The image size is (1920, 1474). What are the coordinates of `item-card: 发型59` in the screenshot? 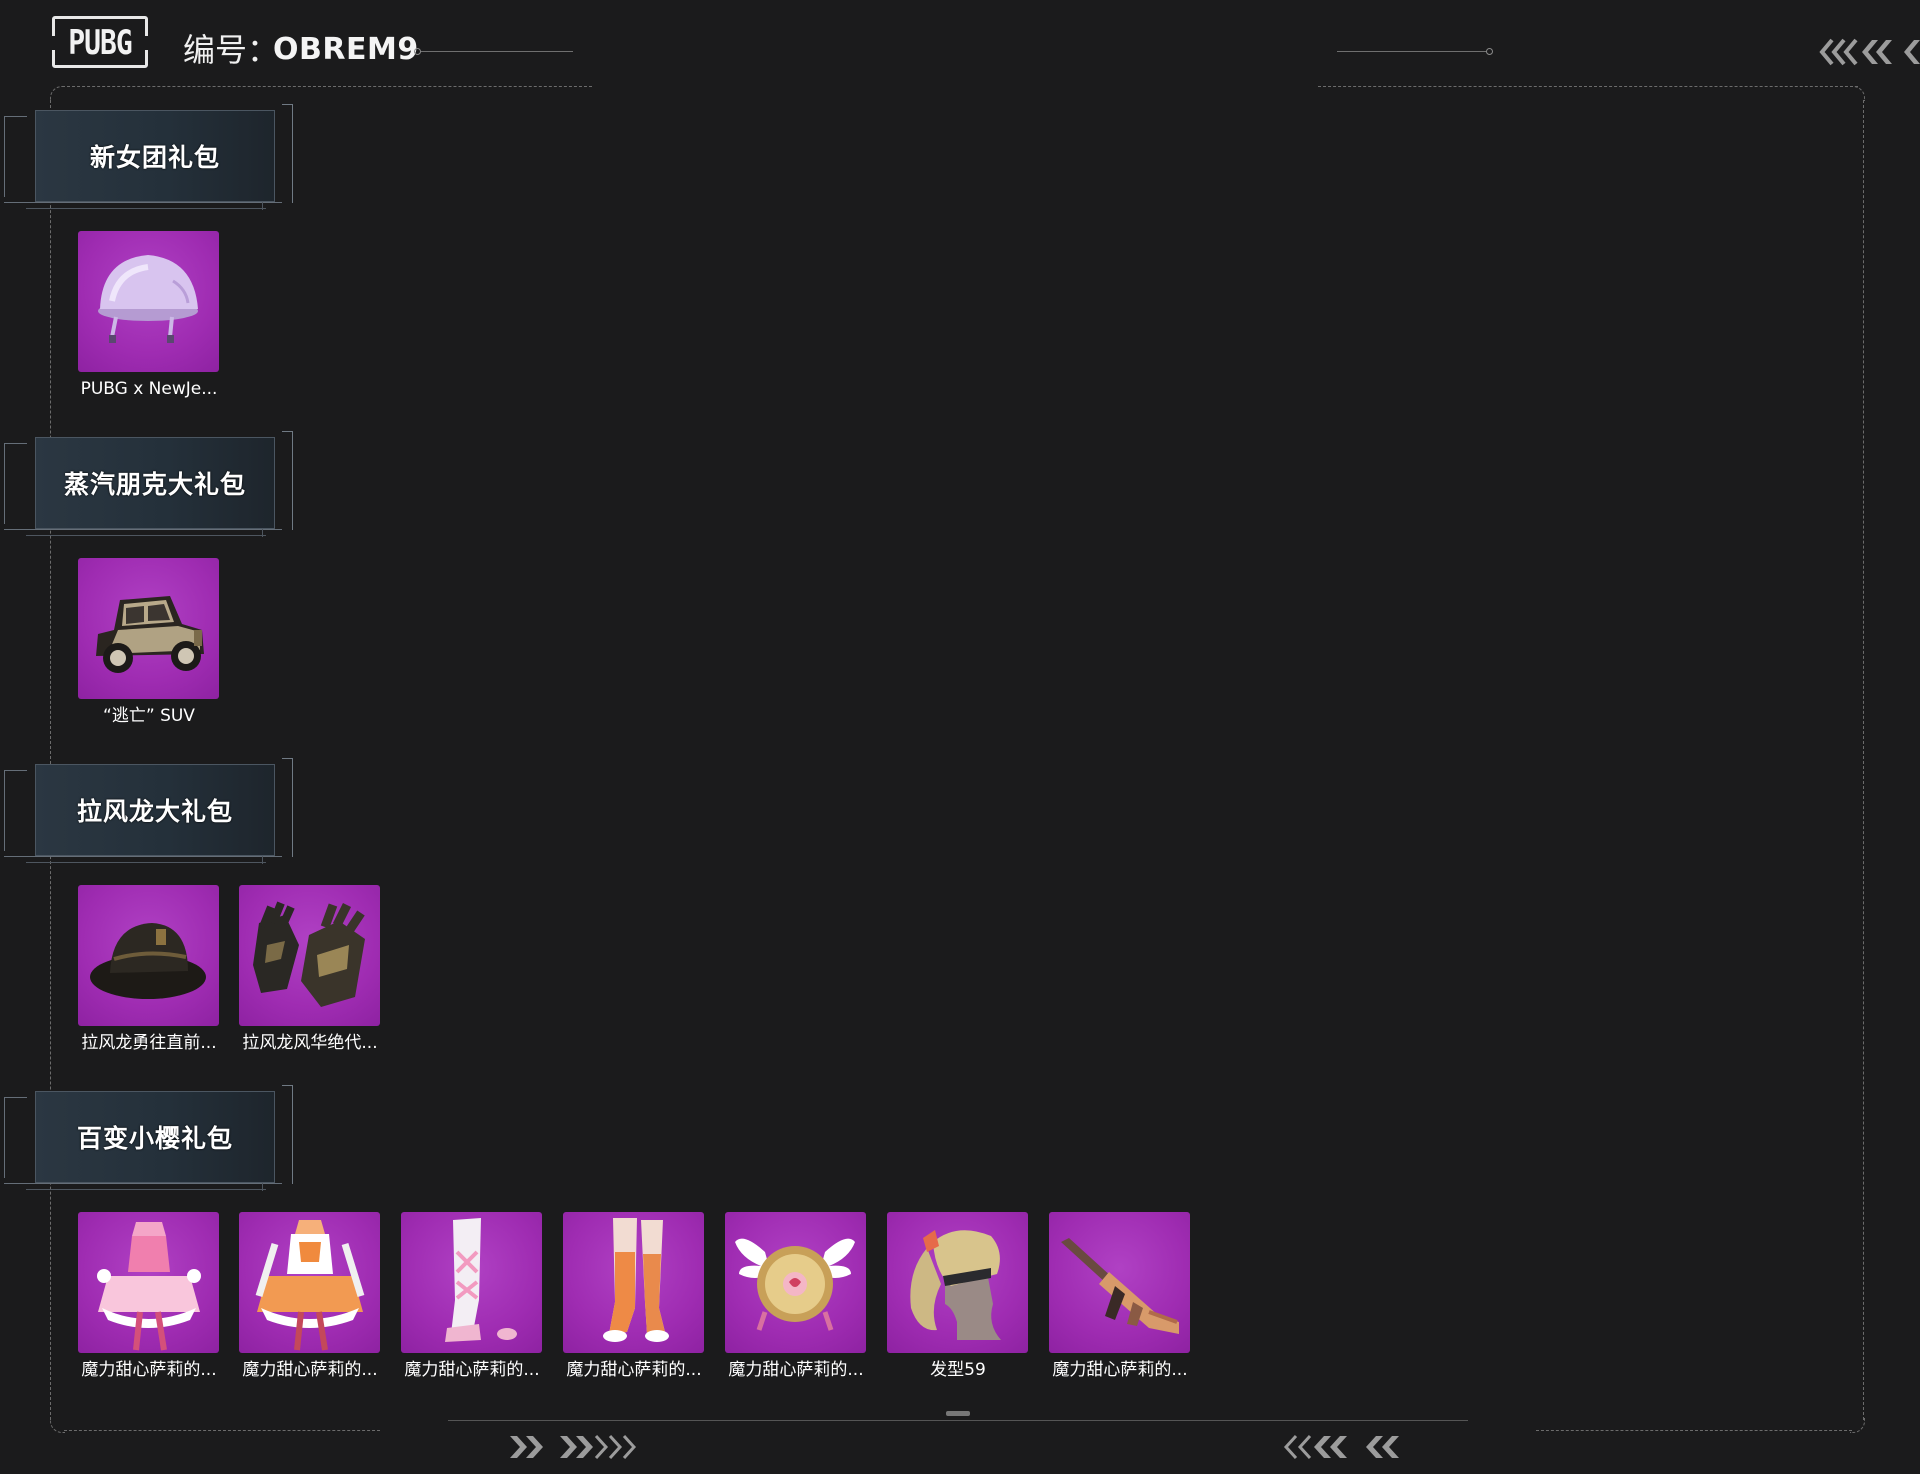 It's located at (958, 1296).